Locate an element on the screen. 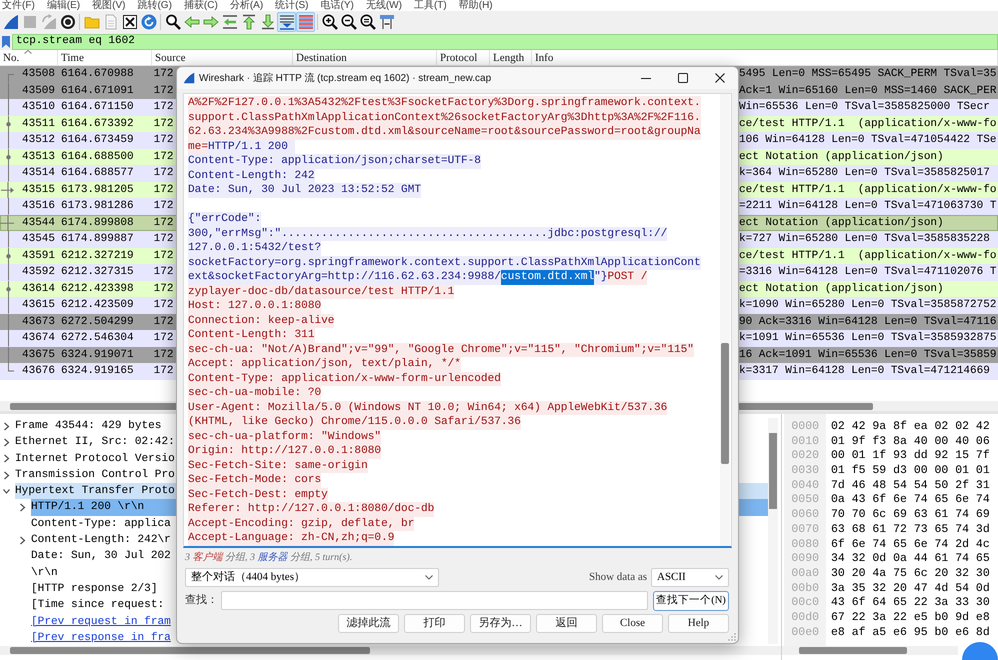  packet-number: 43514 is located at coordinates (39, 173).